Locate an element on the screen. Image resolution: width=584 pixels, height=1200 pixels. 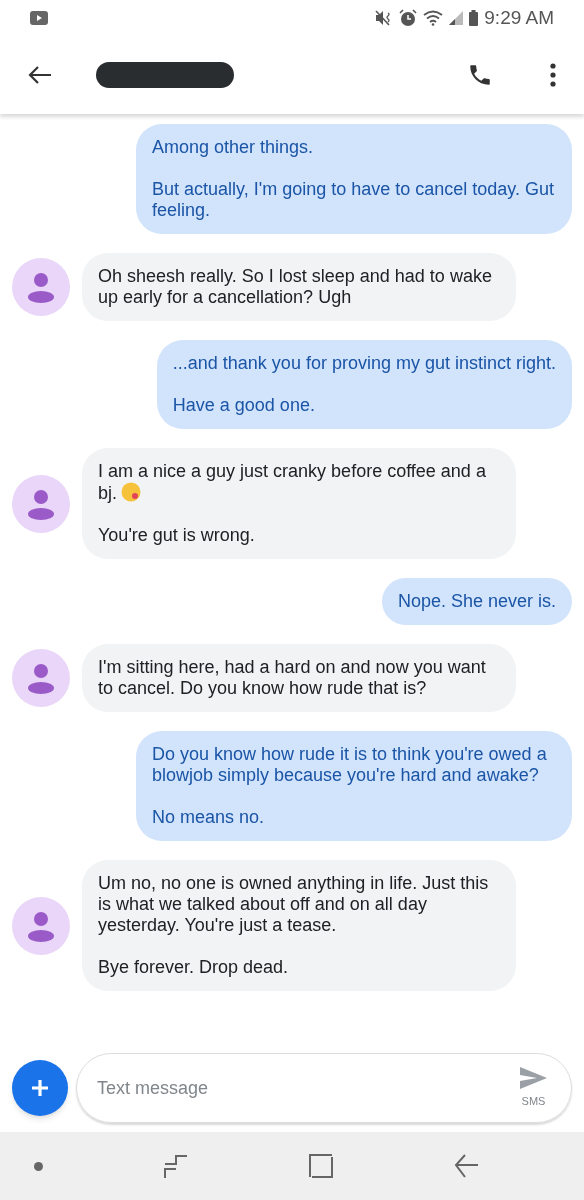
message-text: Among other things. is located at coordinates (233, 147).